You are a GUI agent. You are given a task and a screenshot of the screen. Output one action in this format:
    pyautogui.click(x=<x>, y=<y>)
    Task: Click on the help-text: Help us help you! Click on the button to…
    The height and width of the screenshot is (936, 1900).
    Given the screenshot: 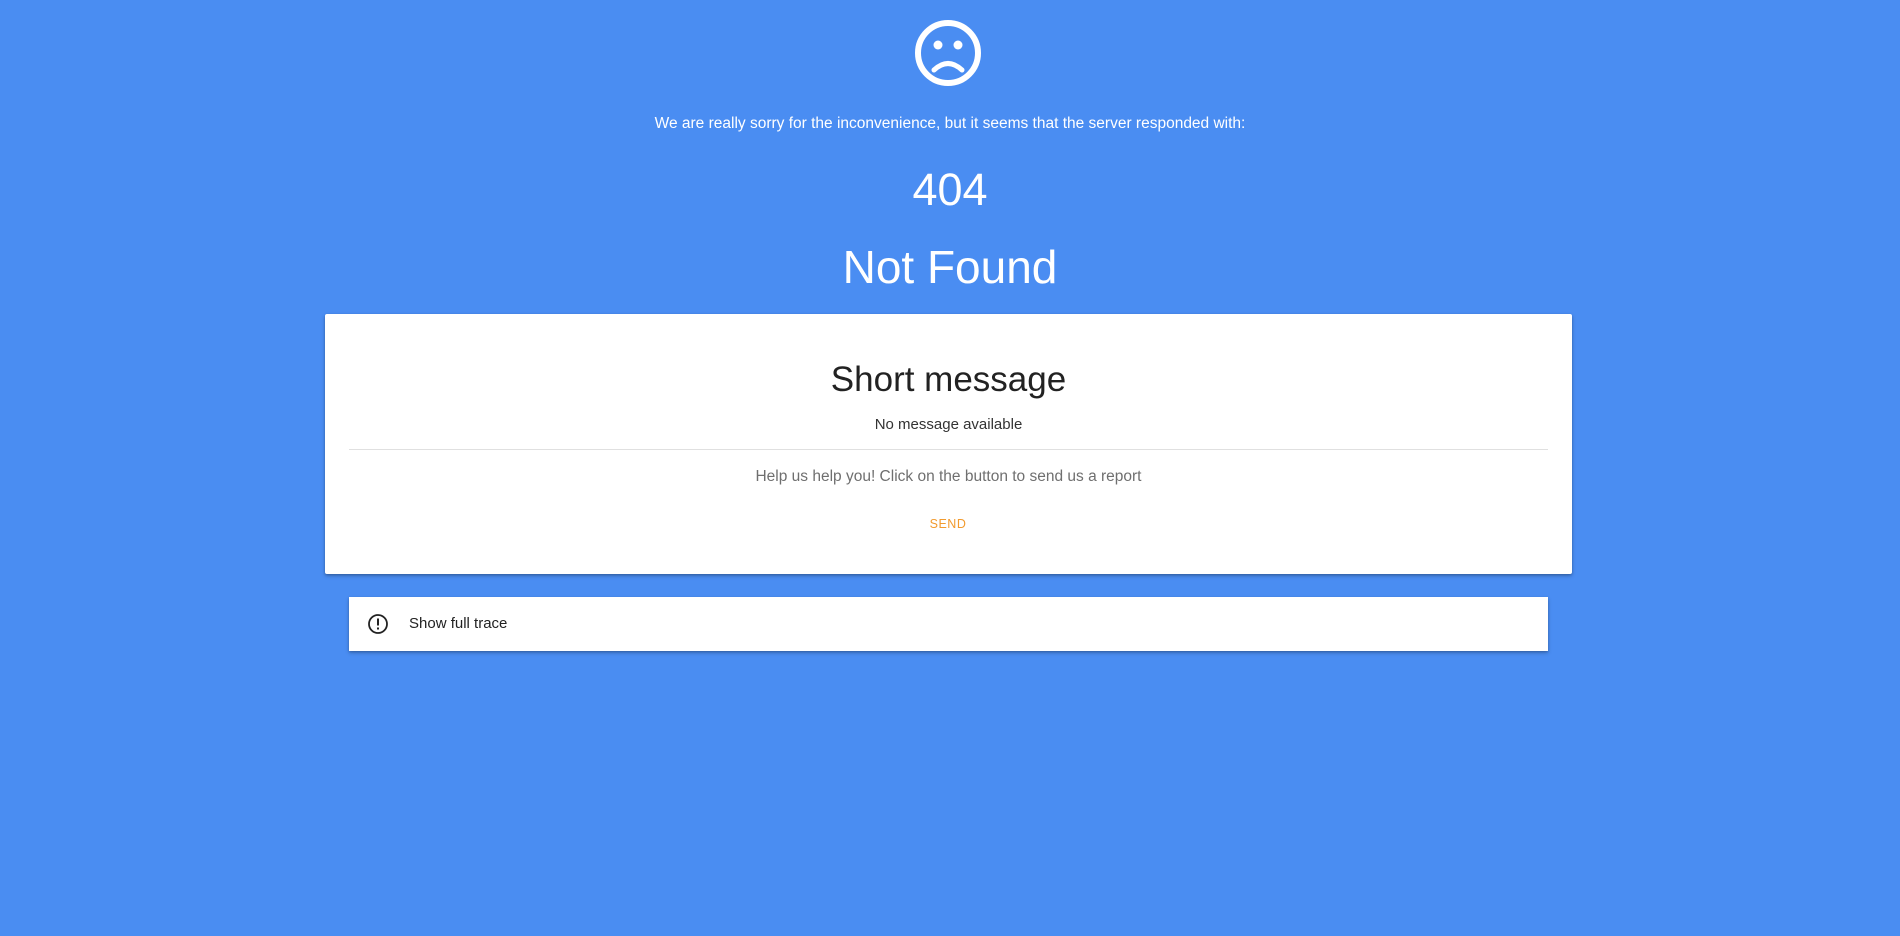 What is the action you would take?
    pyautogui.click(x=948, y=476)
    